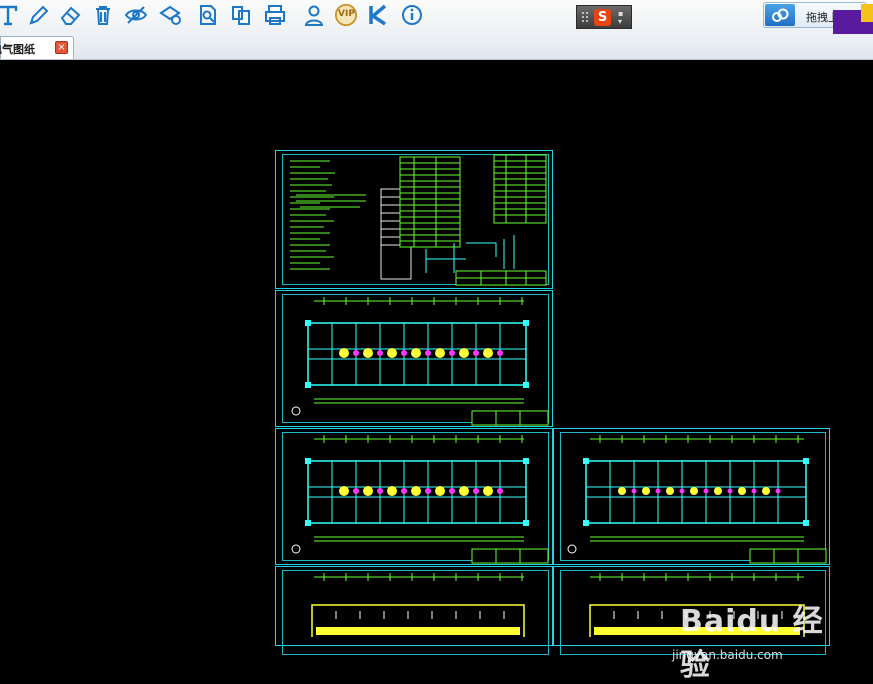 This screenshot has width=873, height=684. What do you see at coordinates (780, 15) in the screenshot?
I see `cloud-upload-icon` at bounding box center [780, 15].